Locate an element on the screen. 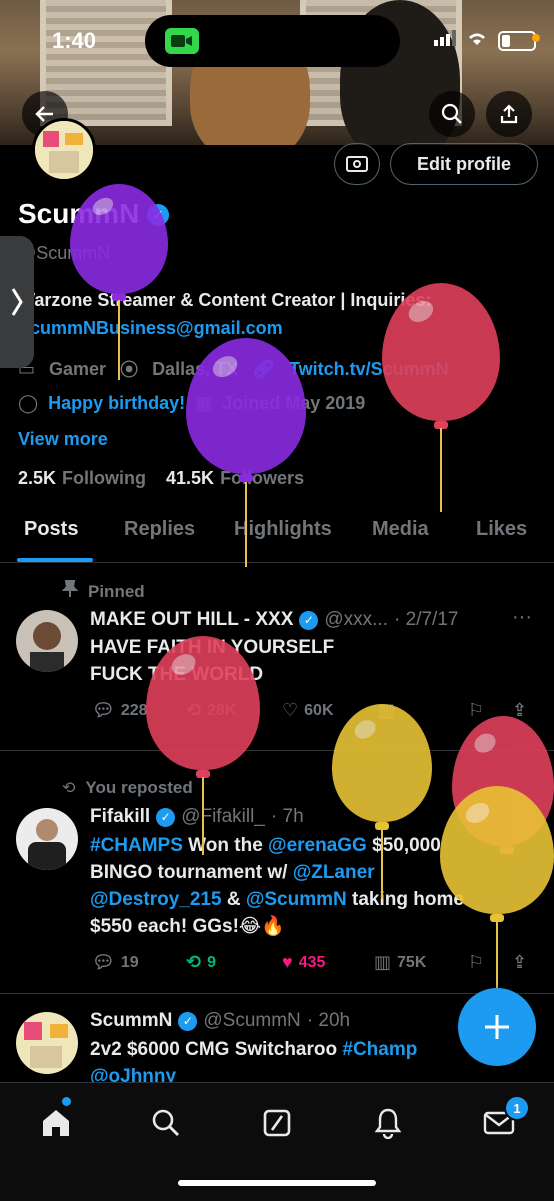 The width and height of the screenshot is (554, 1201). tweet-mention: @Destroy_215 is located at coordinates (156, 899).